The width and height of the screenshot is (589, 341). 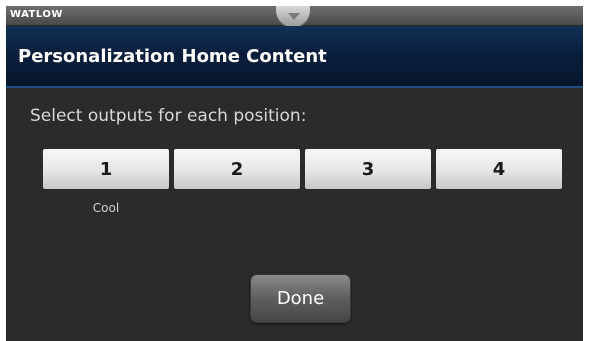 I want to click on chevron-down-icon, so click(x=294, y=16).